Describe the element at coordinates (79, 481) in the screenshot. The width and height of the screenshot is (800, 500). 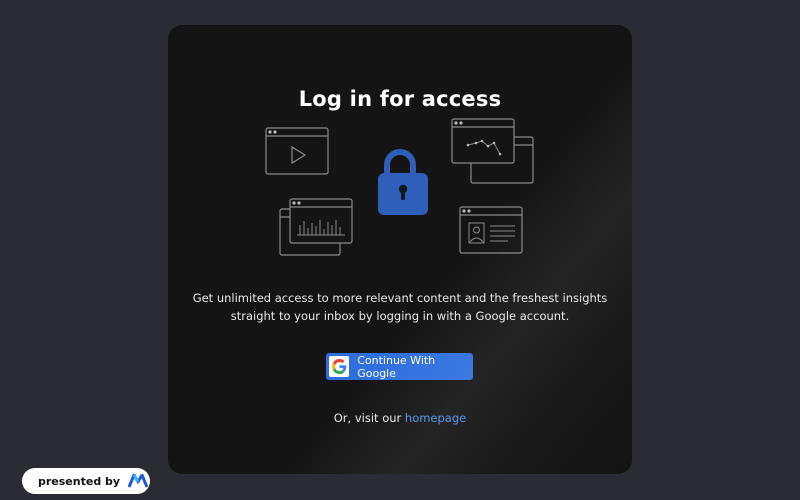
I see `badge-text: presented by` at that location.